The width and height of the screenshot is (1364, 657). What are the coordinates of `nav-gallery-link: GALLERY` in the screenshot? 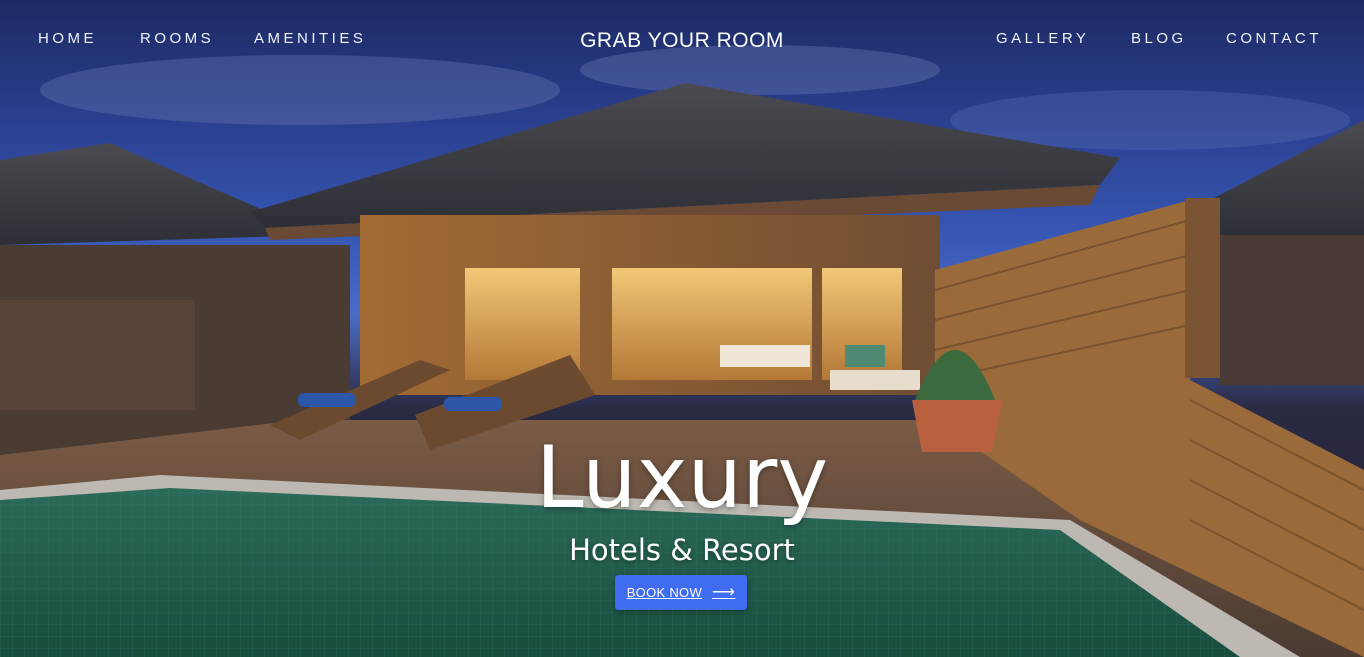 It's located at (1042, 38).